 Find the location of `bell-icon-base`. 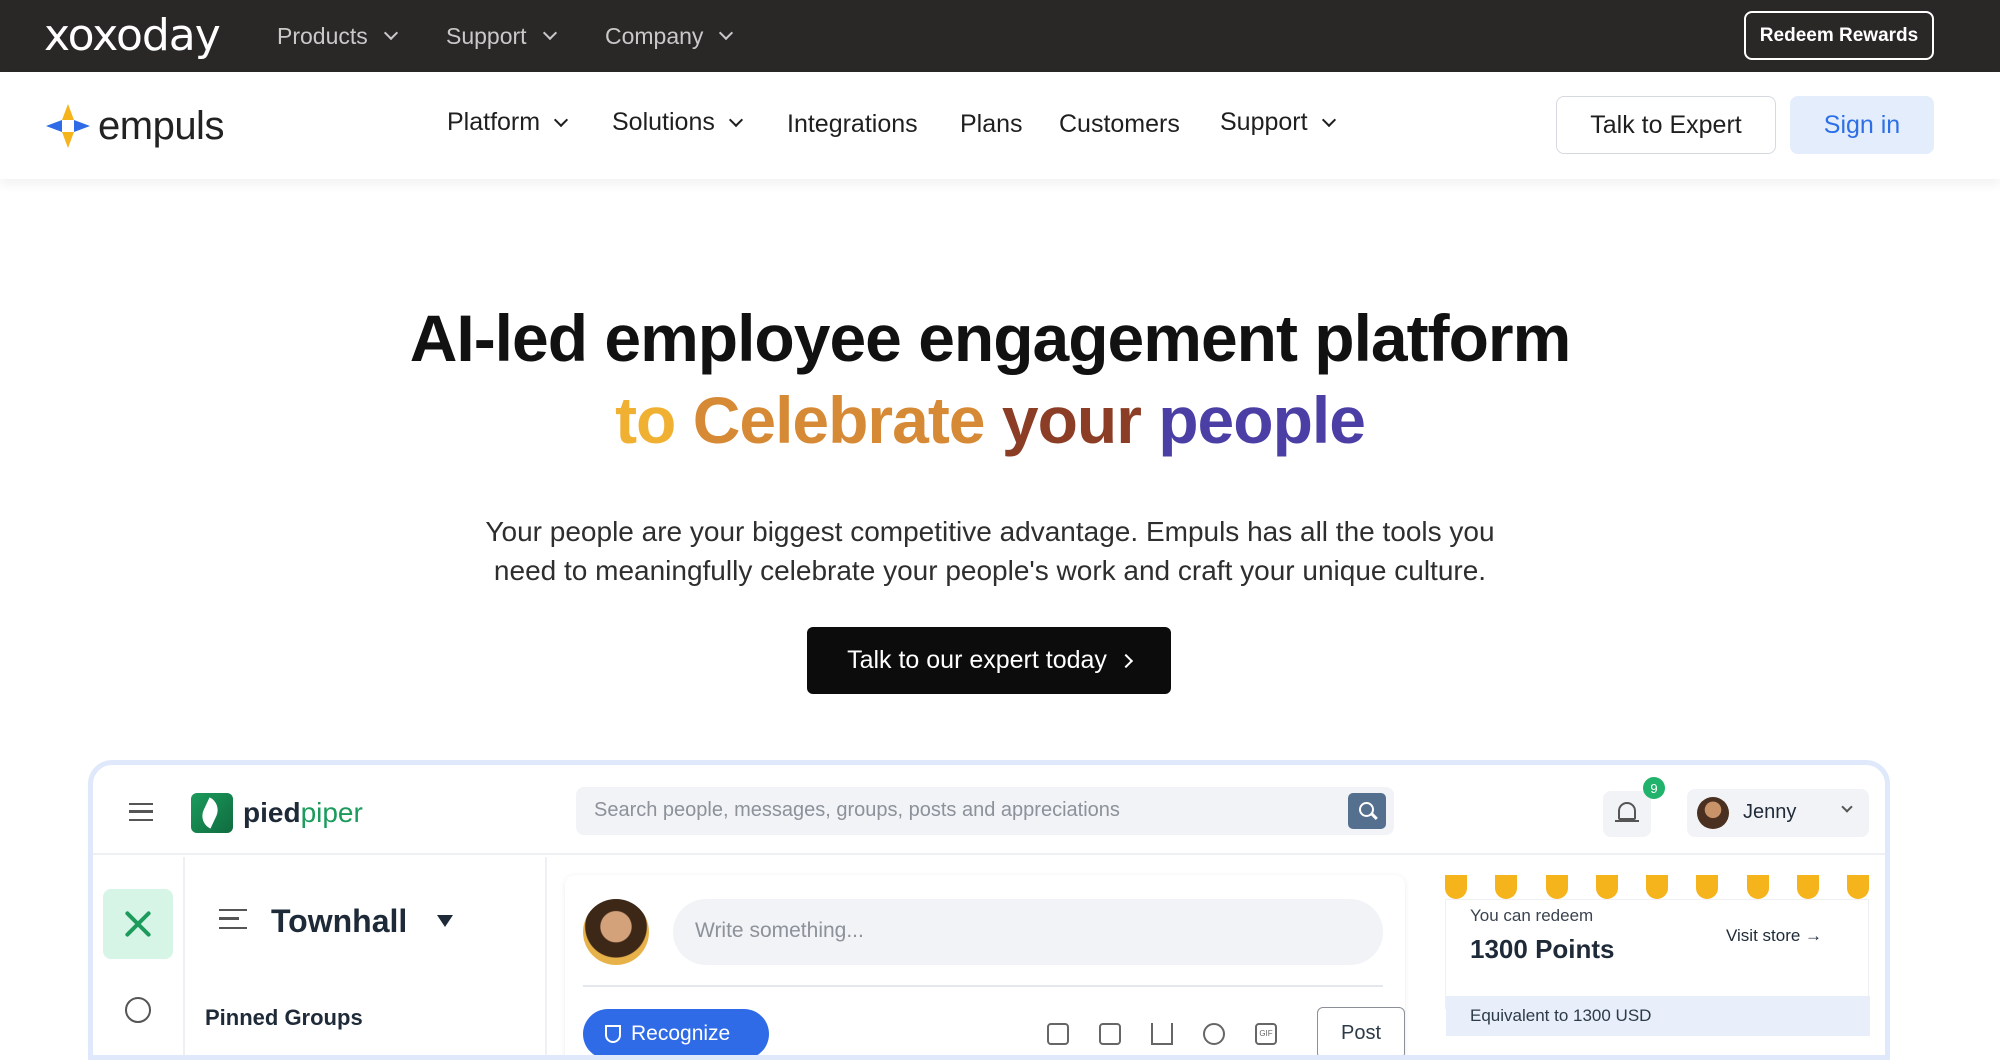

bell-icon-base is located at coordinates (1627, 821).